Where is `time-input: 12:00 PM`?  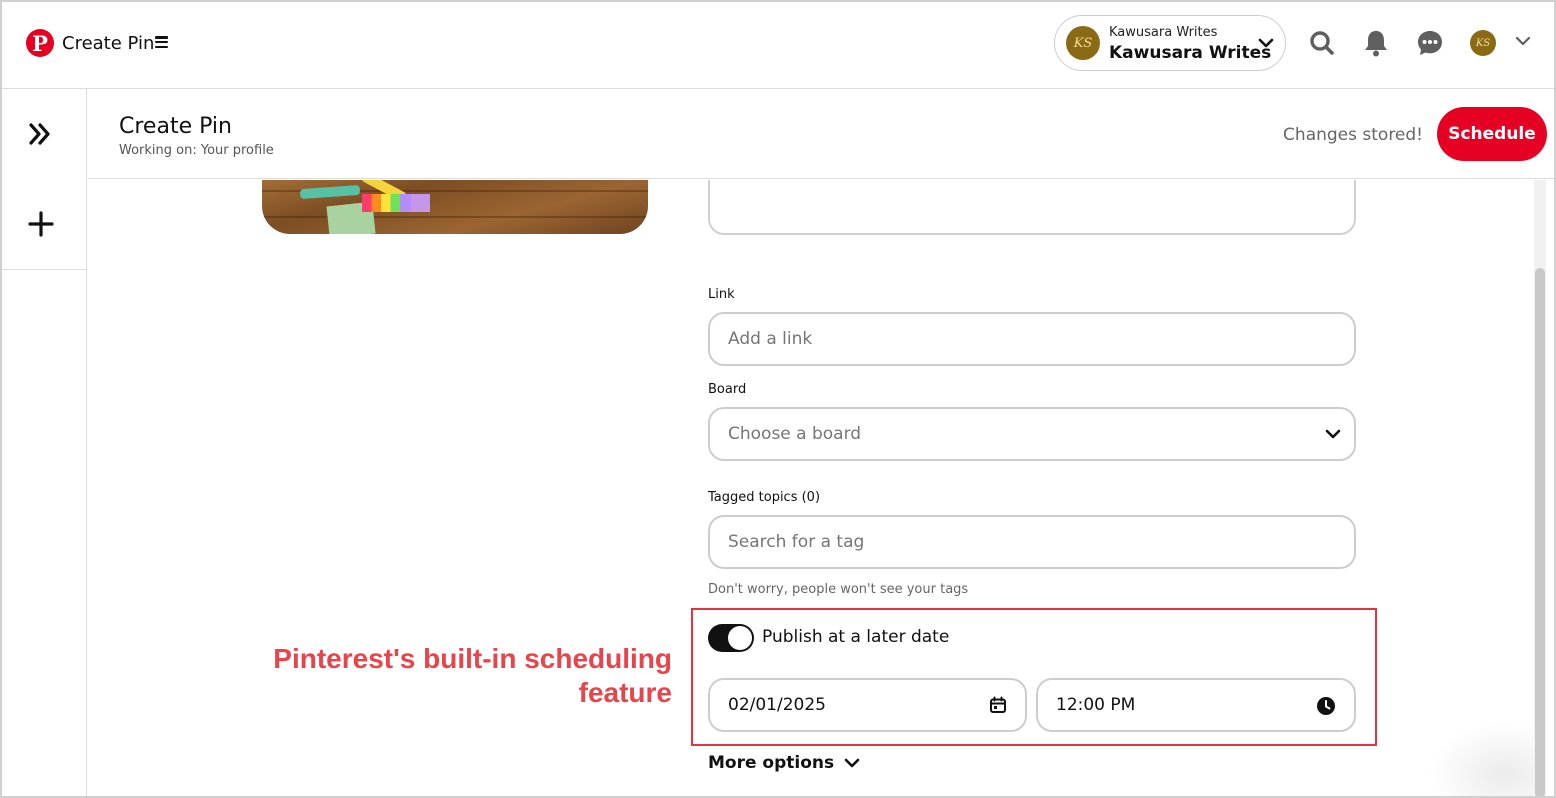 time-input: 12:00 PM is located at coordinates (1196, 705).